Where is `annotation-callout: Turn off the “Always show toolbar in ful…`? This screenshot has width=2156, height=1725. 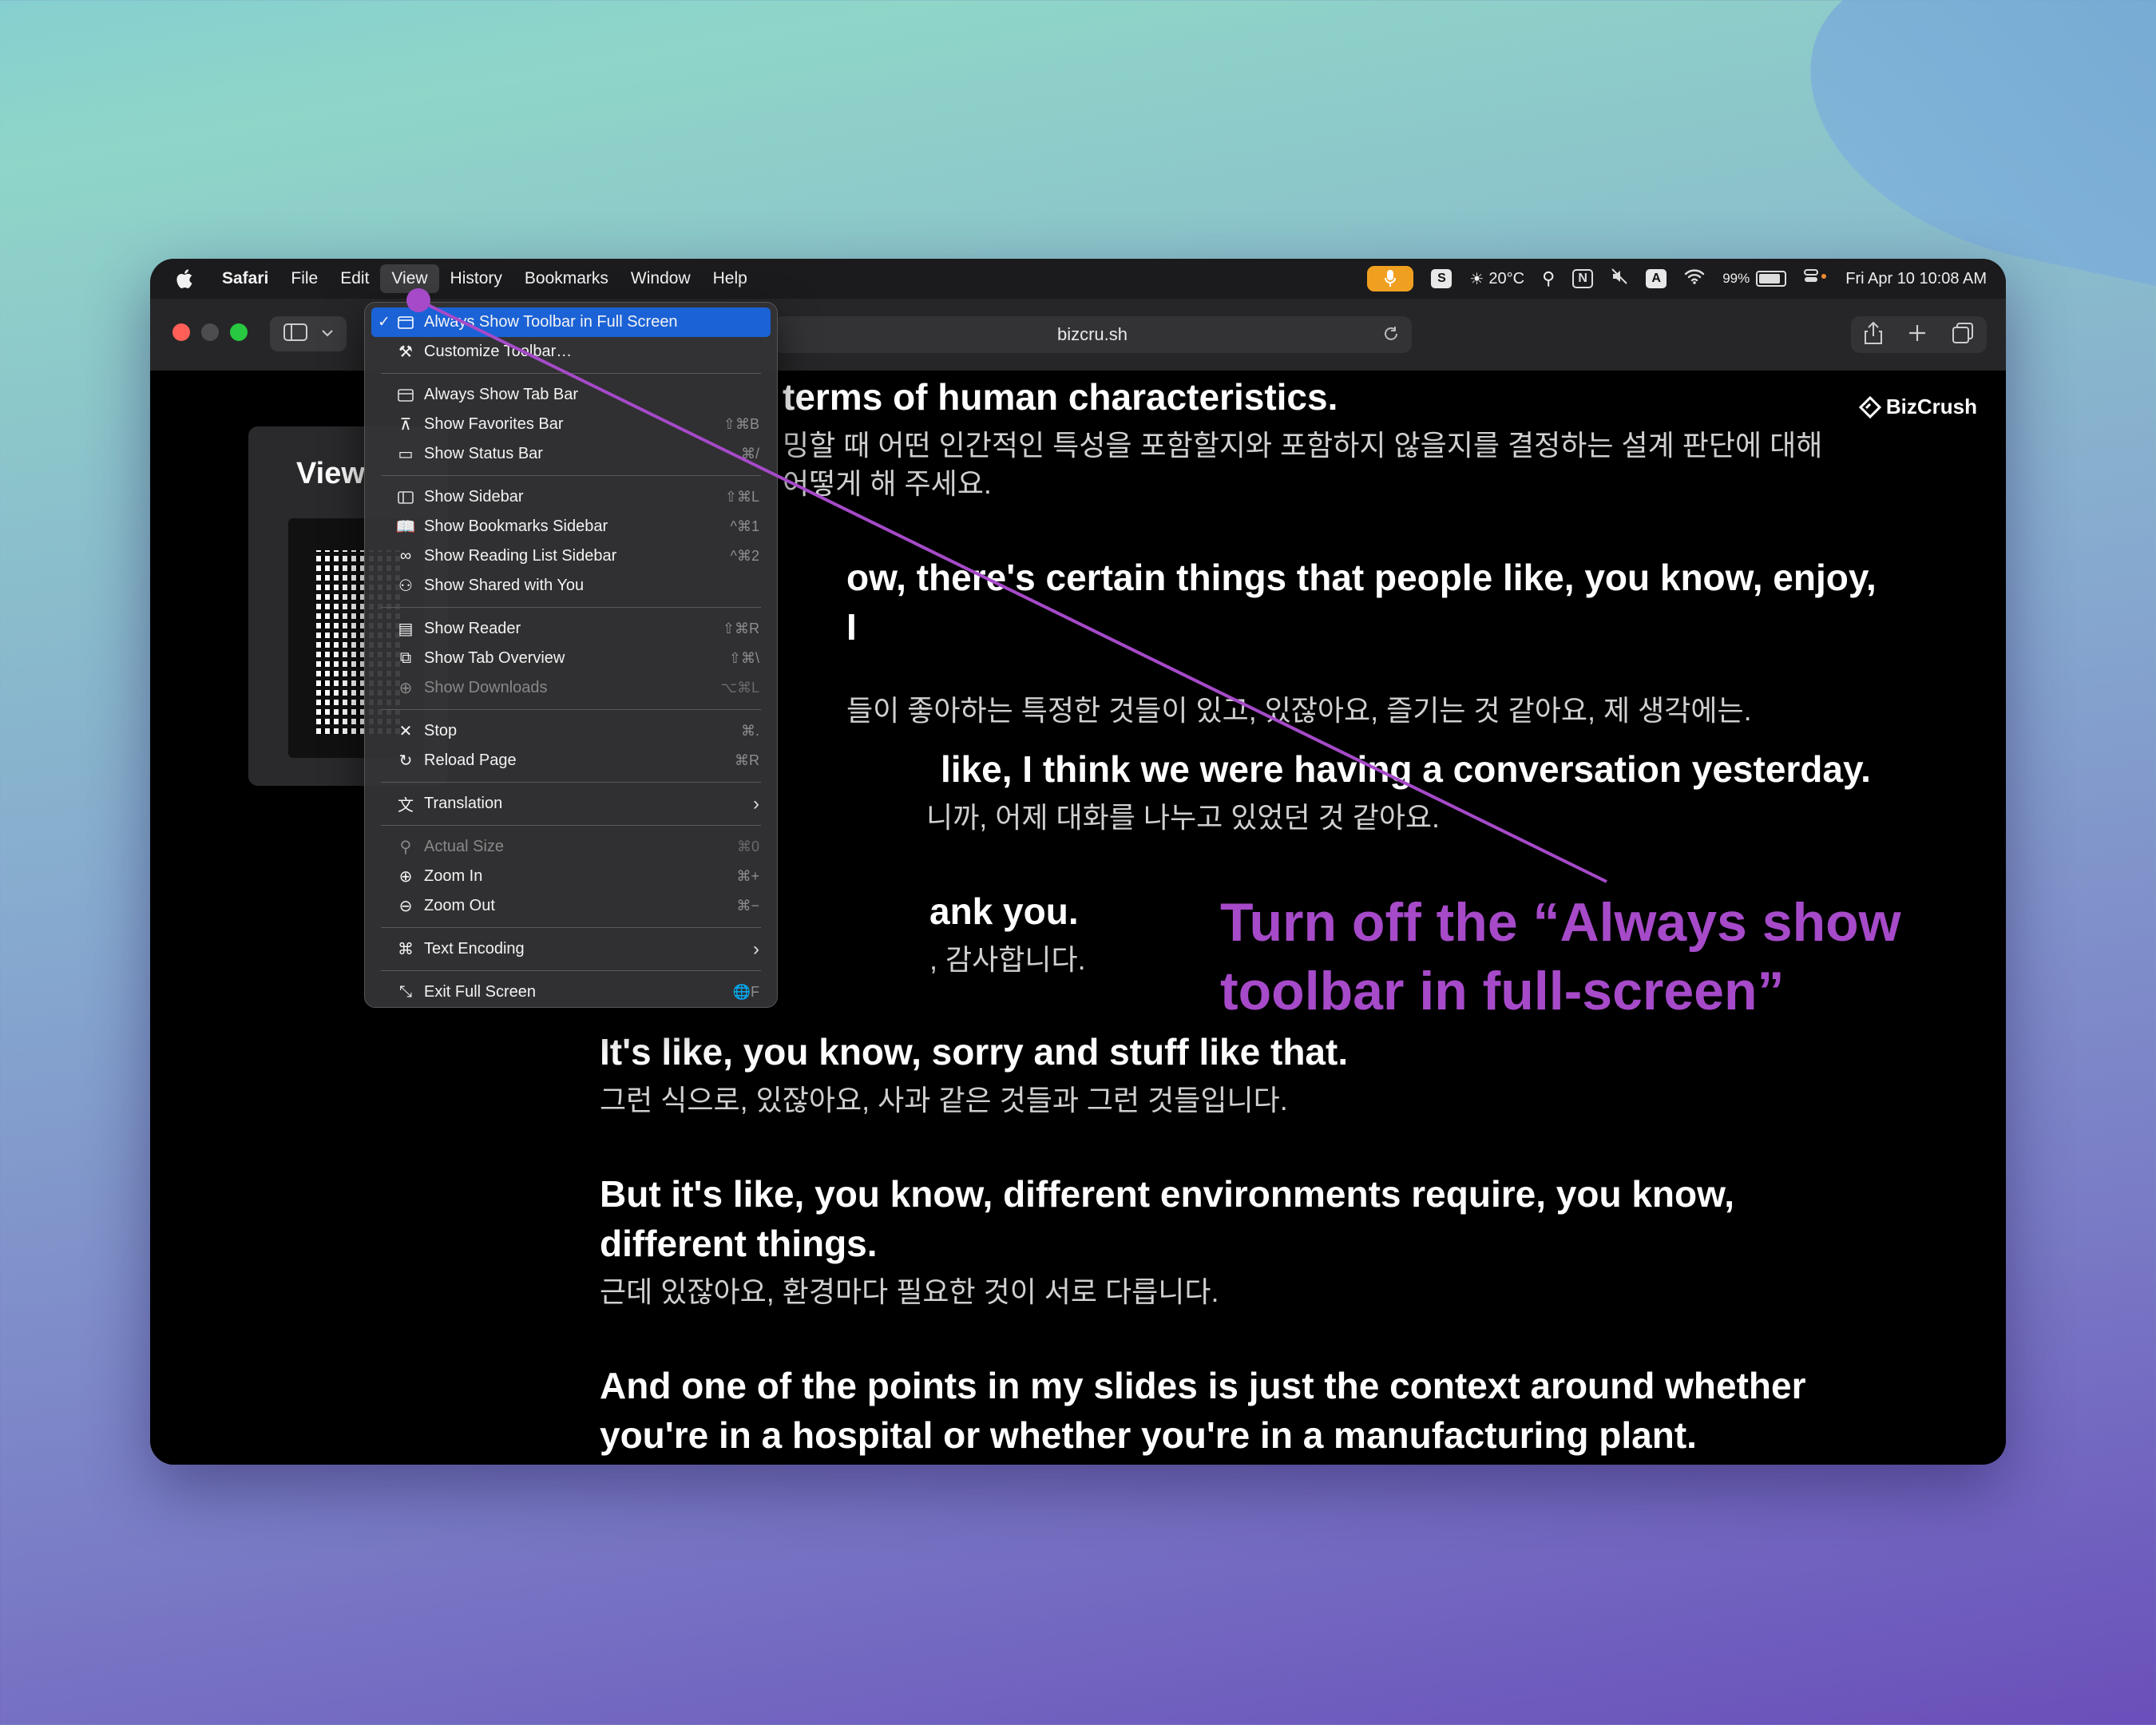 annotation-callout: Turn off the “Always show toolbar in ful… is located at coordinates (1560, 957).